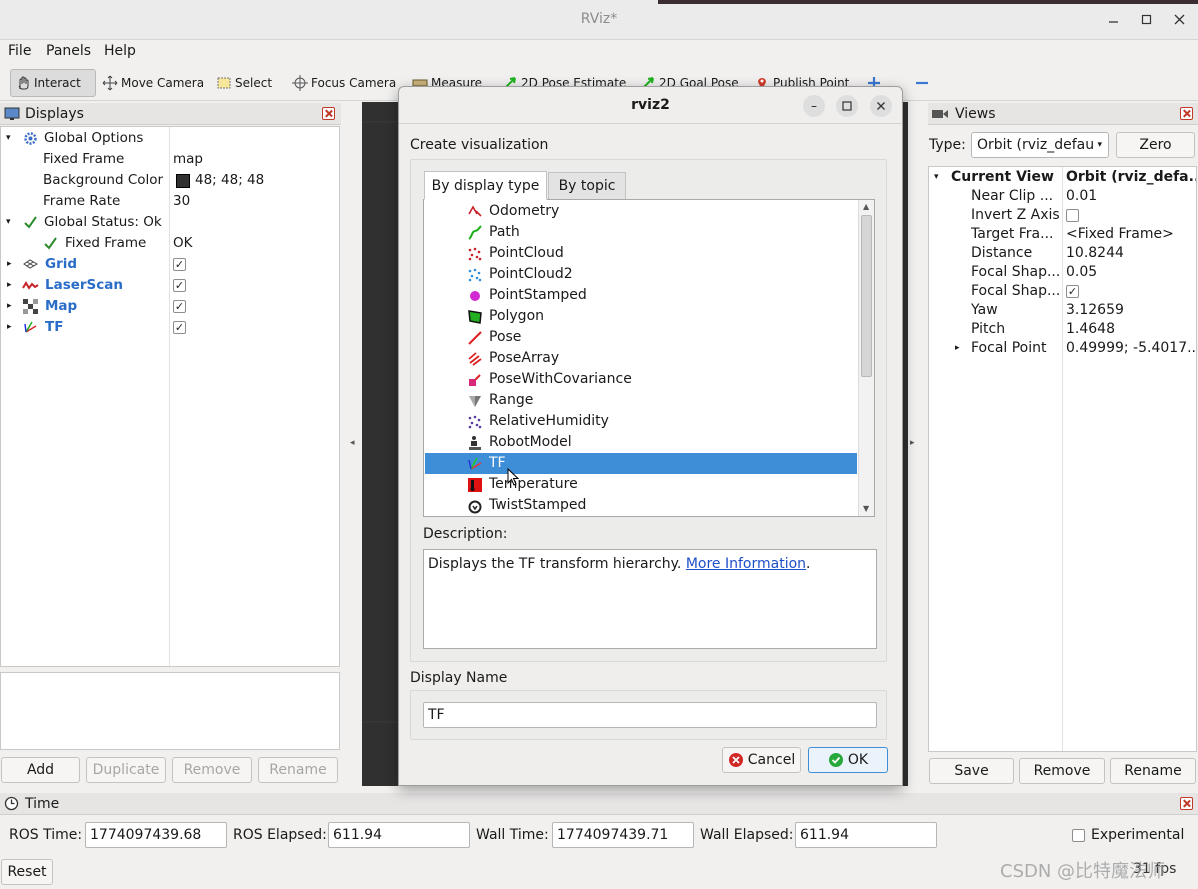  What do you see at coordinates (847, 106) in the screenshot?
I see `dialog-maximize-button` at bounding box center [847, 106].